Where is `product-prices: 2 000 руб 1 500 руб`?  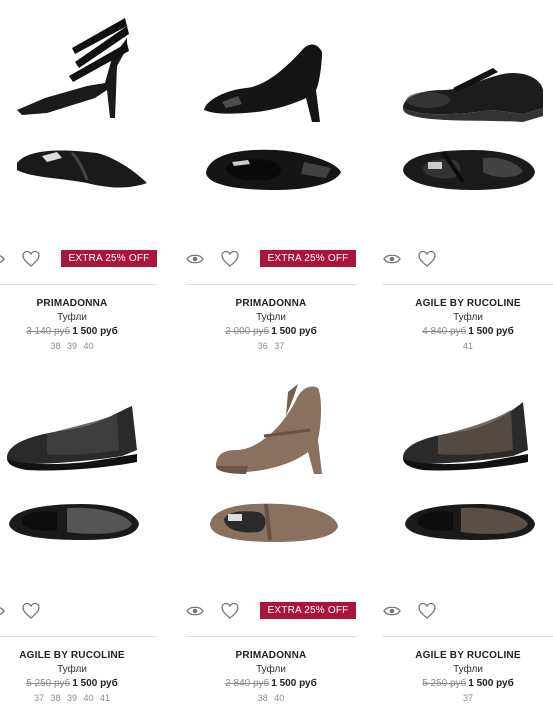 product-prices: 2 000 руб 1 500 руб is located at coordinates (271, 331).